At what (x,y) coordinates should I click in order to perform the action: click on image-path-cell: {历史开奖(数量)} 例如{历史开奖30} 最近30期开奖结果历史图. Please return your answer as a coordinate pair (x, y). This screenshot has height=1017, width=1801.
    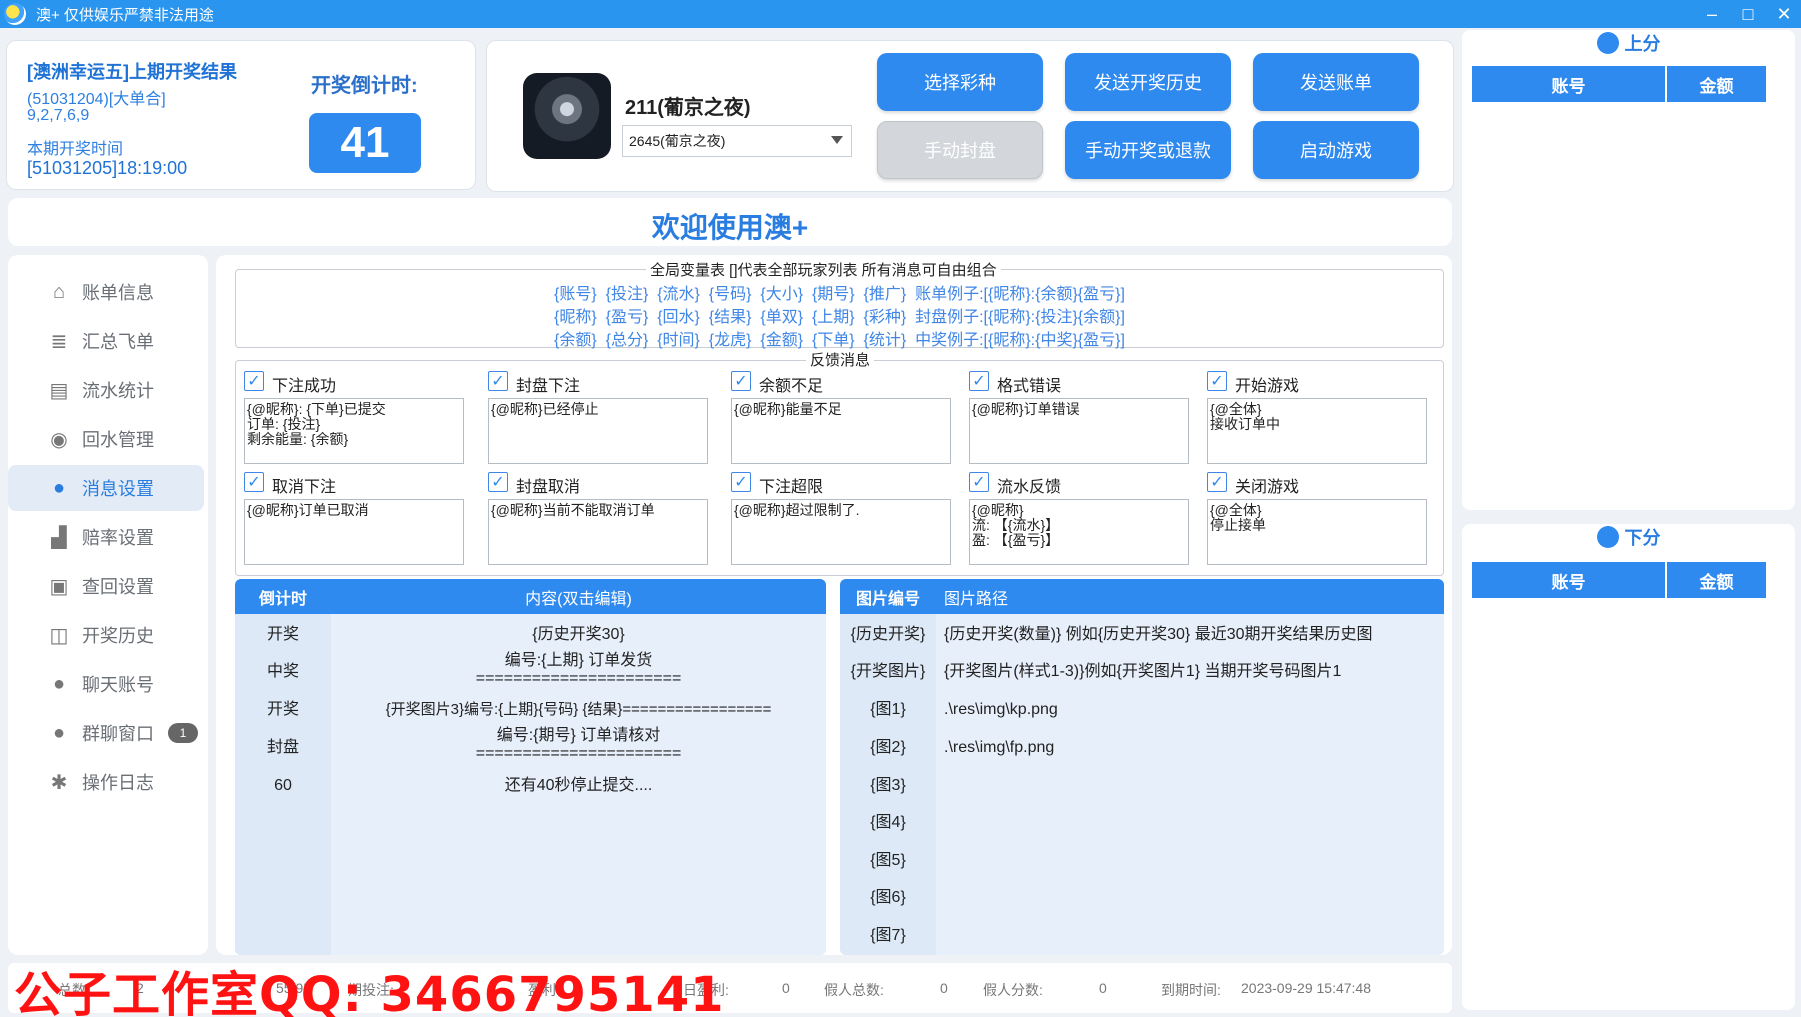
    Looking at the image, I should click on (1158, 635).